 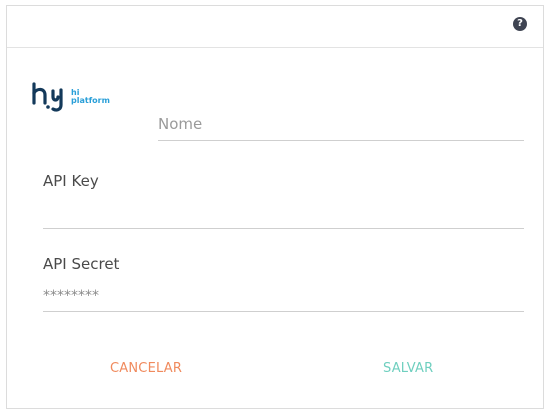 What do you see at coordinates (70, 99) in the screenshot?
I see `hi-platform-logo: hi platform` at bounding box center [70, 99].